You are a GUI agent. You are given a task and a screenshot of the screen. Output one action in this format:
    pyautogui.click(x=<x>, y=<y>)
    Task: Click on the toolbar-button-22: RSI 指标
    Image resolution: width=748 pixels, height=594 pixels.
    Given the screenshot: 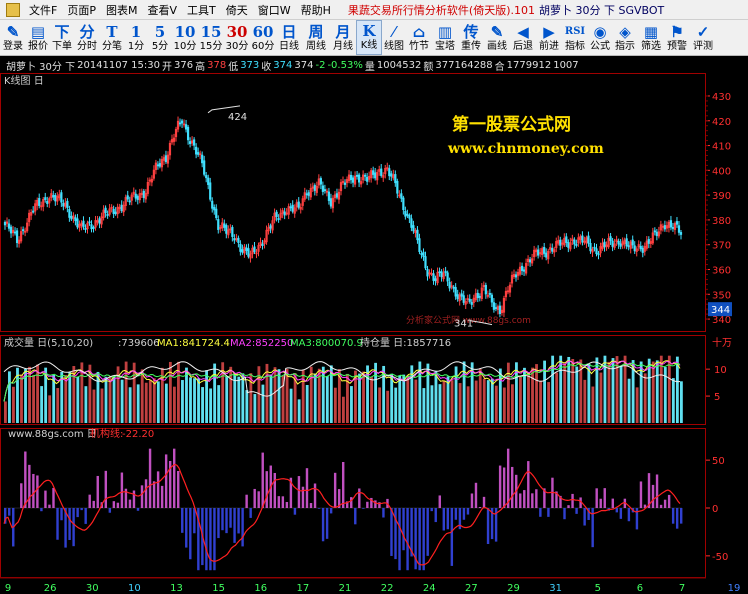 What is the action you would take?
    pyautogui.click(x=575, y=37)
    